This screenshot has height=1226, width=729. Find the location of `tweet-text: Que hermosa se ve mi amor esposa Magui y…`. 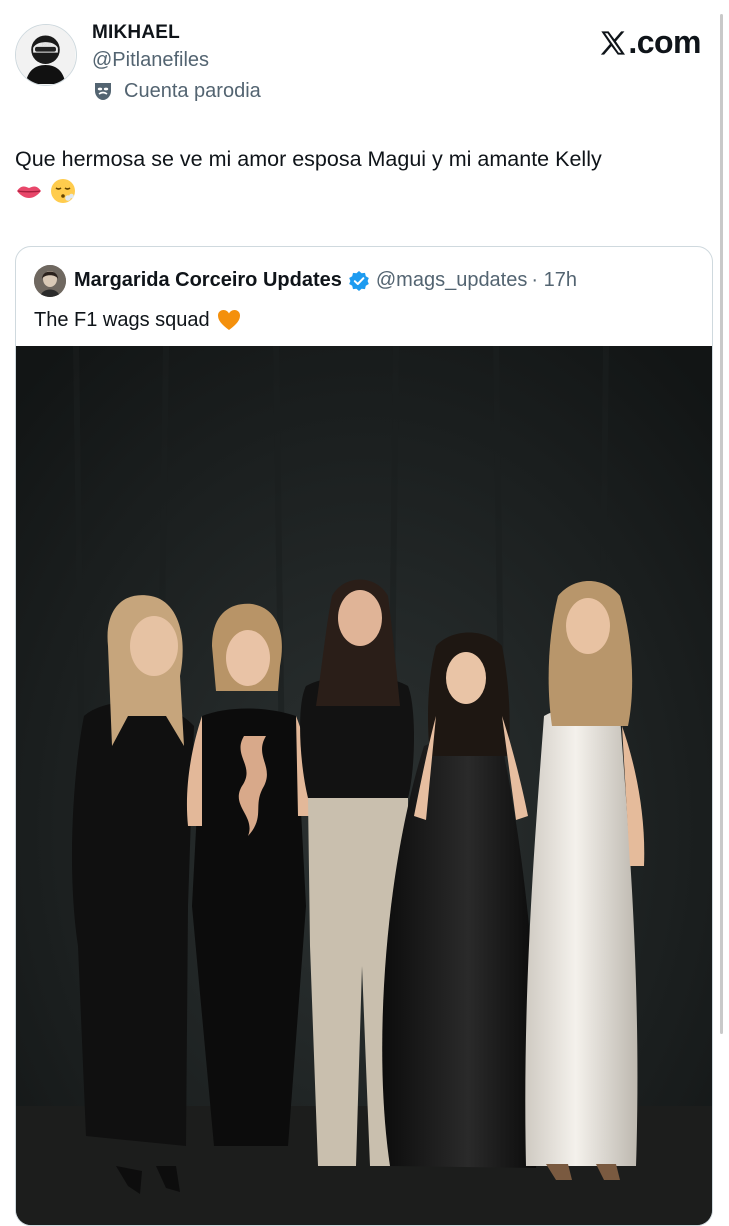

tweet-text: Que hermosa se ve mi amor esposa Magui y… is located at coordinates (308, 159).